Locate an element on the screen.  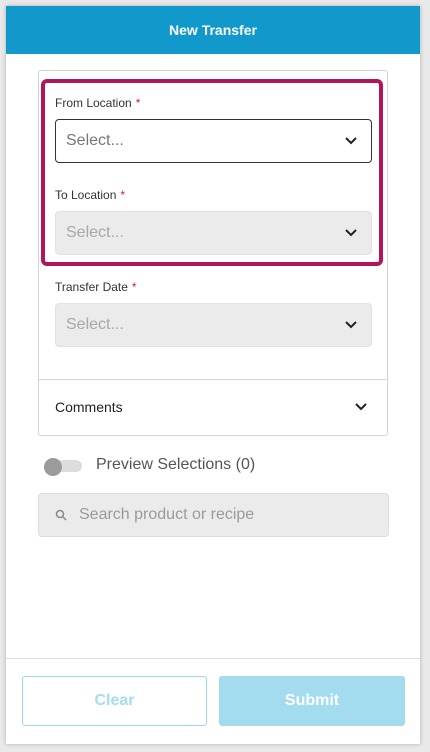
comments-label: Comments is located at coordinates (89, 407).